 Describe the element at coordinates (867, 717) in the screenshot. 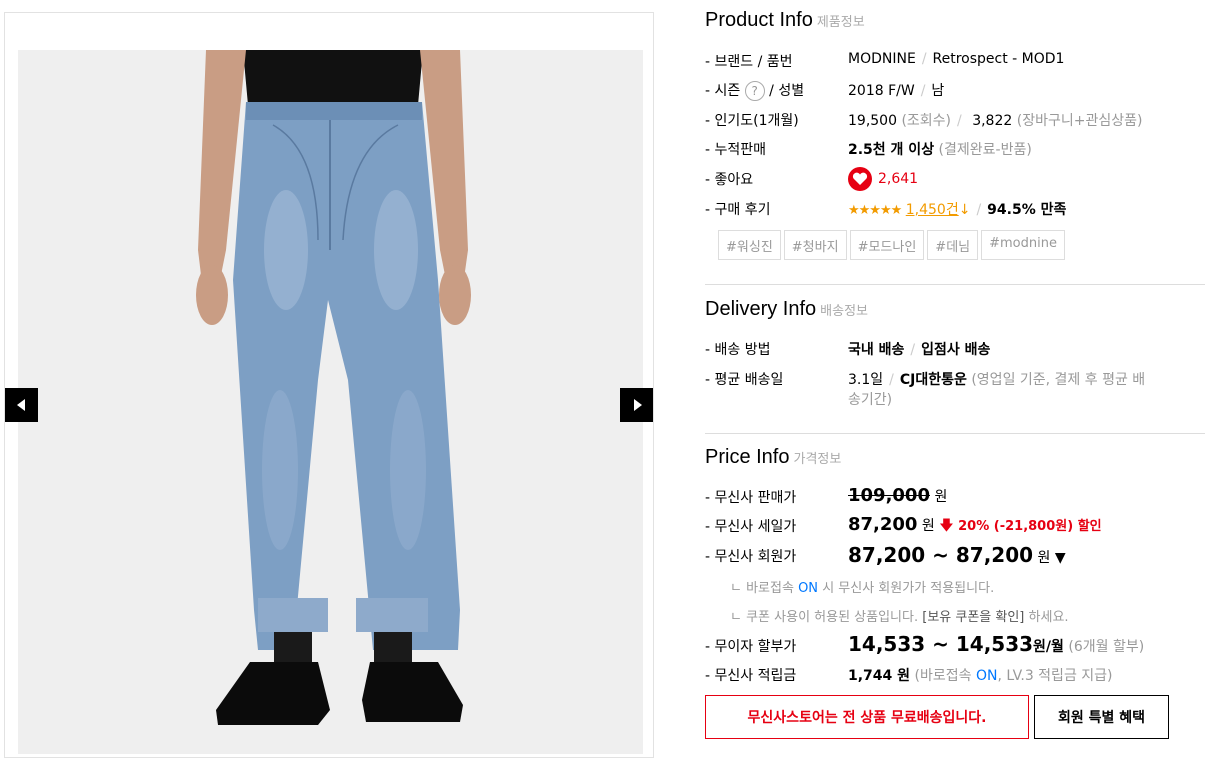

I see `free-shipping-button: 무신사스토어는 전 상품 무료배송입니다.` at that location.